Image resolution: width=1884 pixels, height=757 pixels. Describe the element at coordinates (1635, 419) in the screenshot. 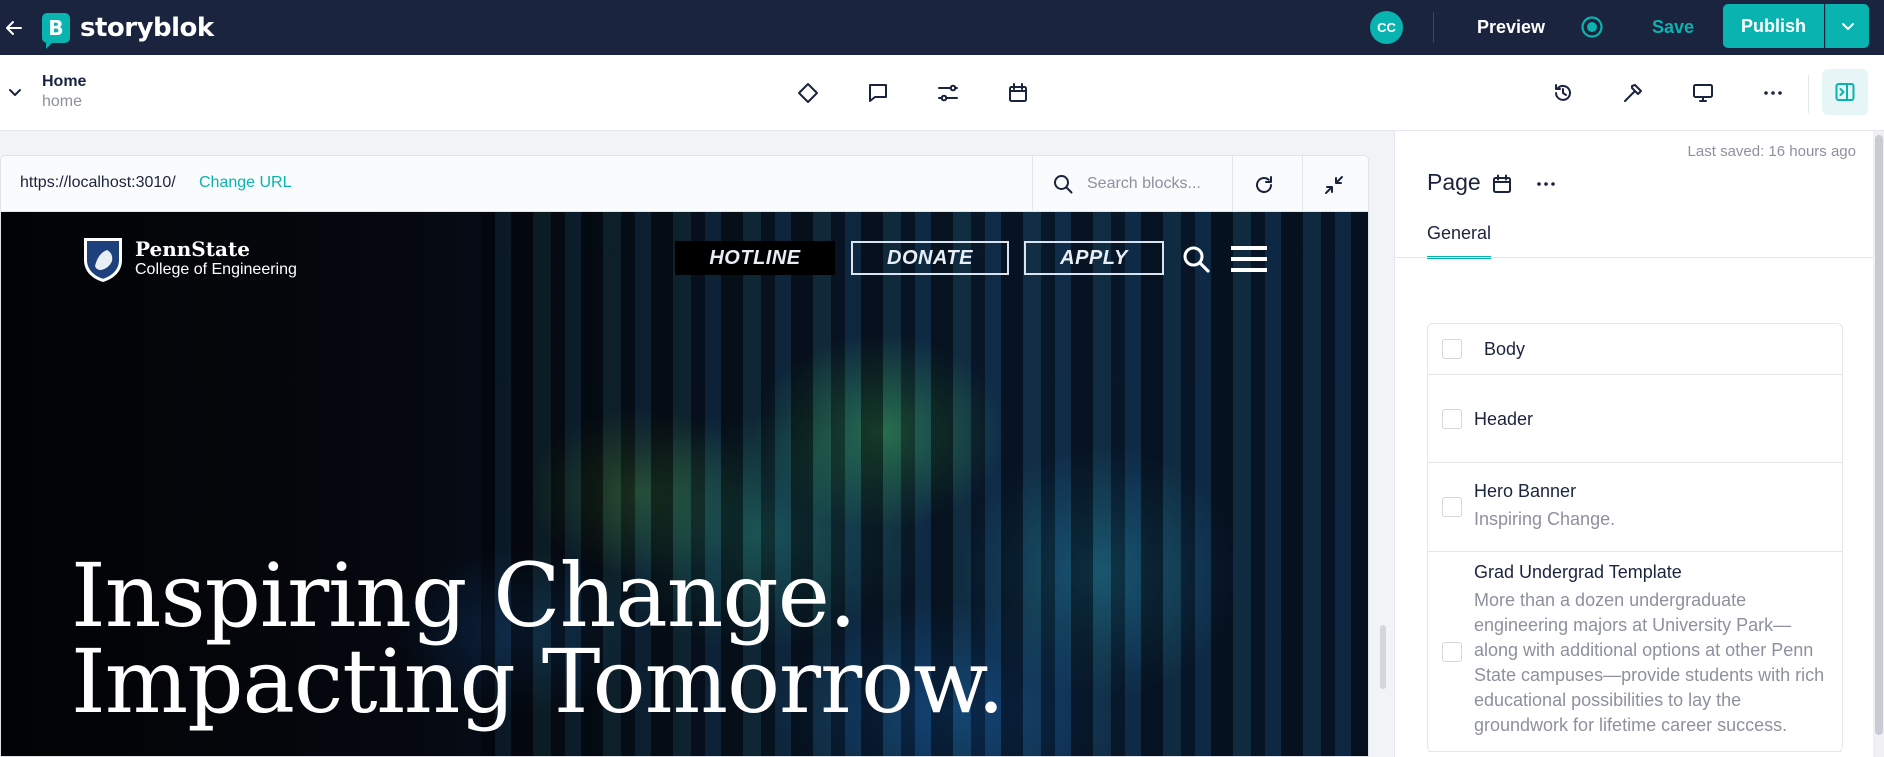

I see `block-item-header: Header` at that location.